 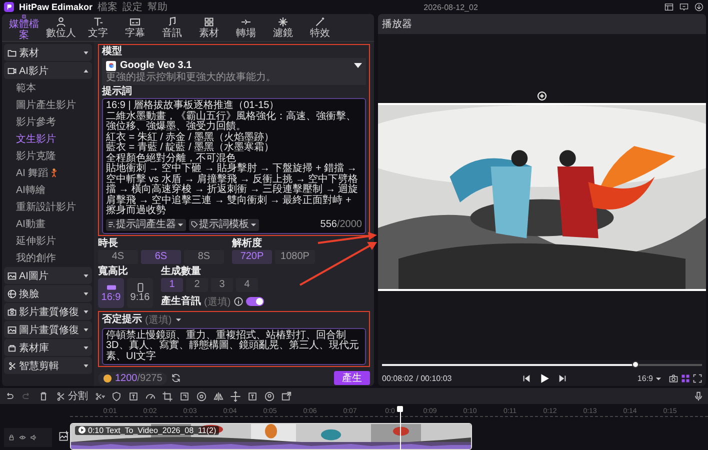 I want to click on count-option: 4, so click(x=247, y=285).